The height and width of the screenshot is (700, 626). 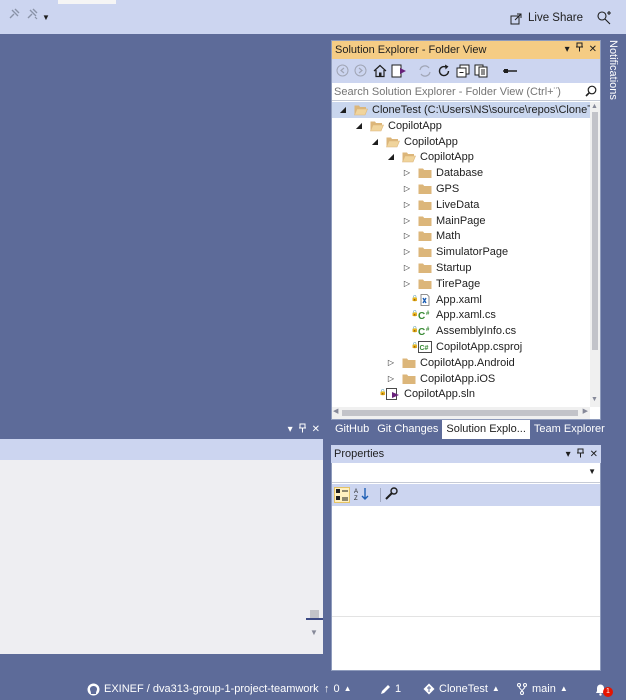 I want to click on properties-object-selector: ▼, so click(x=466, y=473).